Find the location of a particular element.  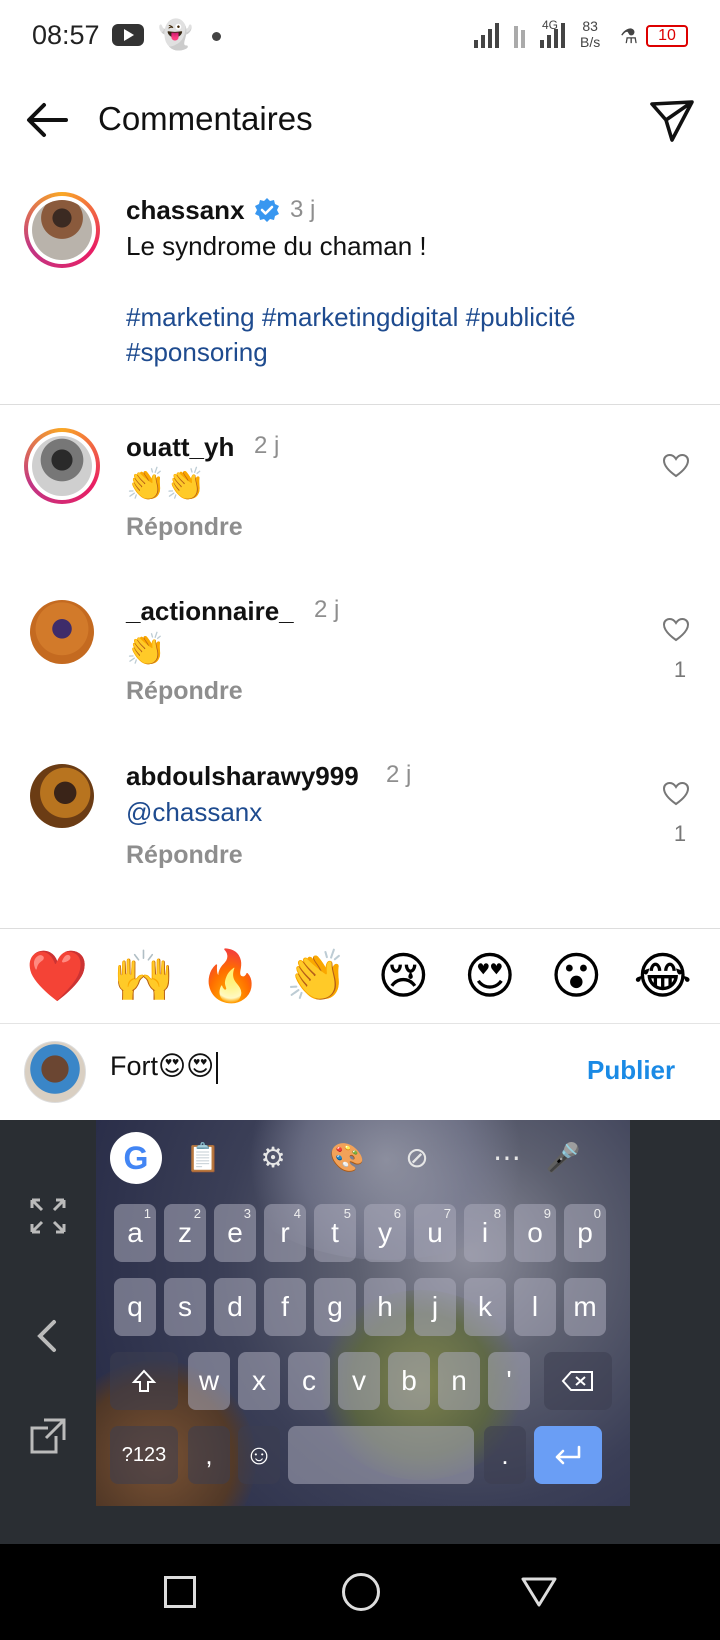

divider is located at coordinates (360, 404).